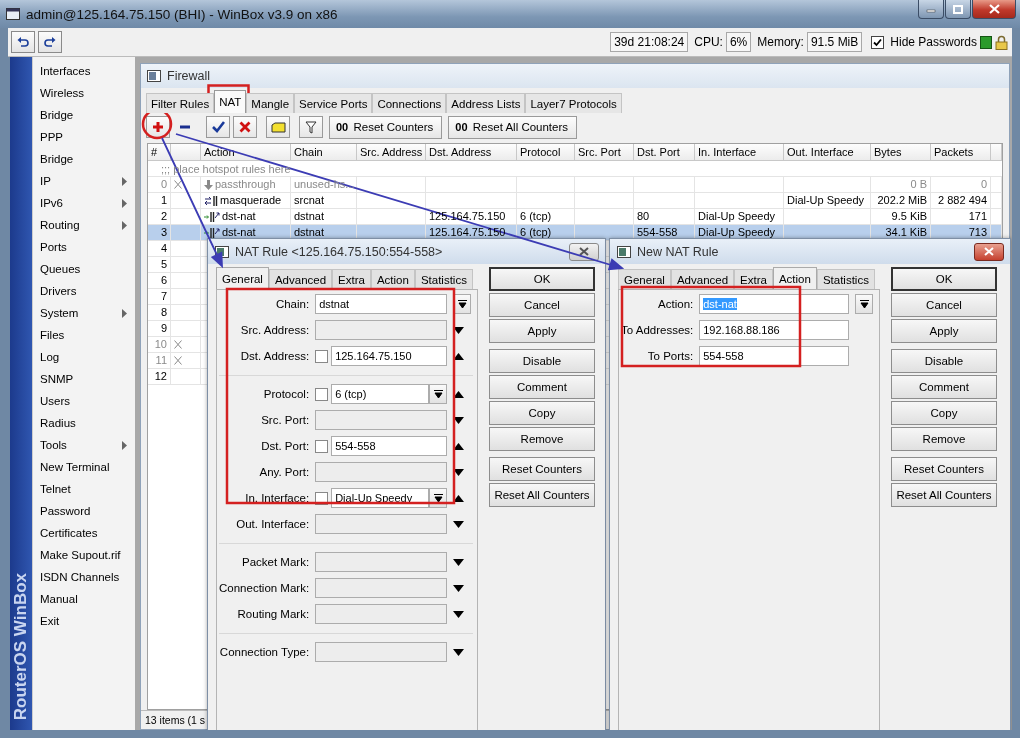 This screenshot has width=1020, height=738. What do you see at coordinates (381, 304) in the screenshot?
I see `input-field: dstnat` at bounding box center [381, 304].